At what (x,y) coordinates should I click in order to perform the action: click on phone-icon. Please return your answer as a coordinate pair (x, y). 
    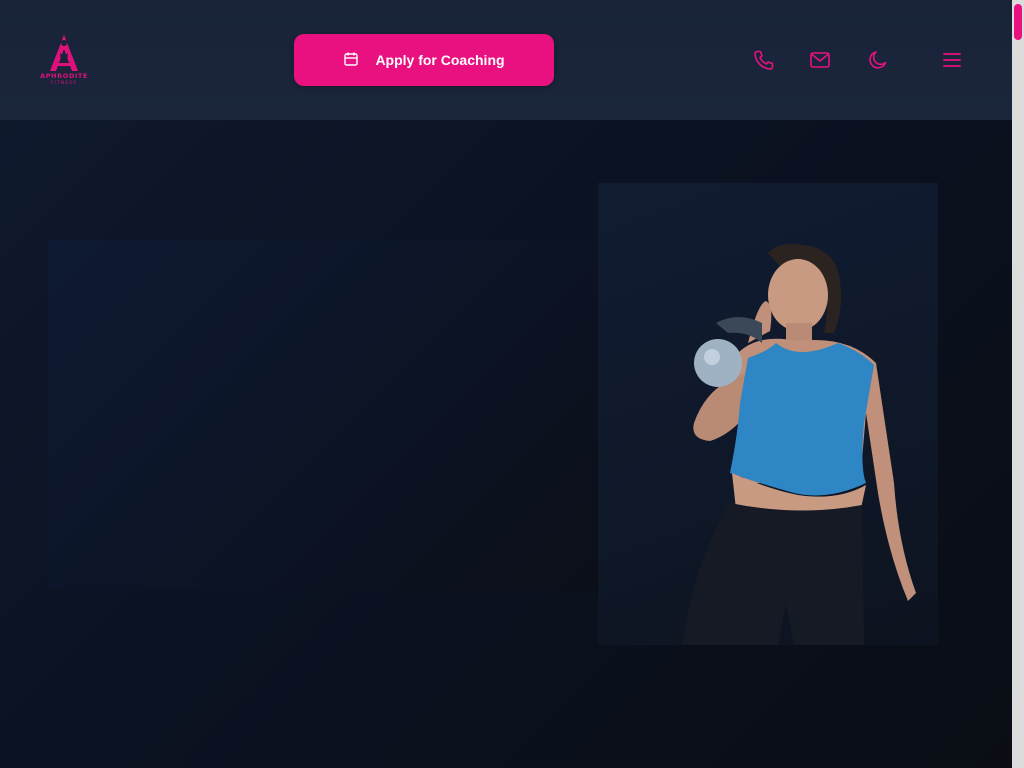
    Looking at the image, I should click on (764, 60).